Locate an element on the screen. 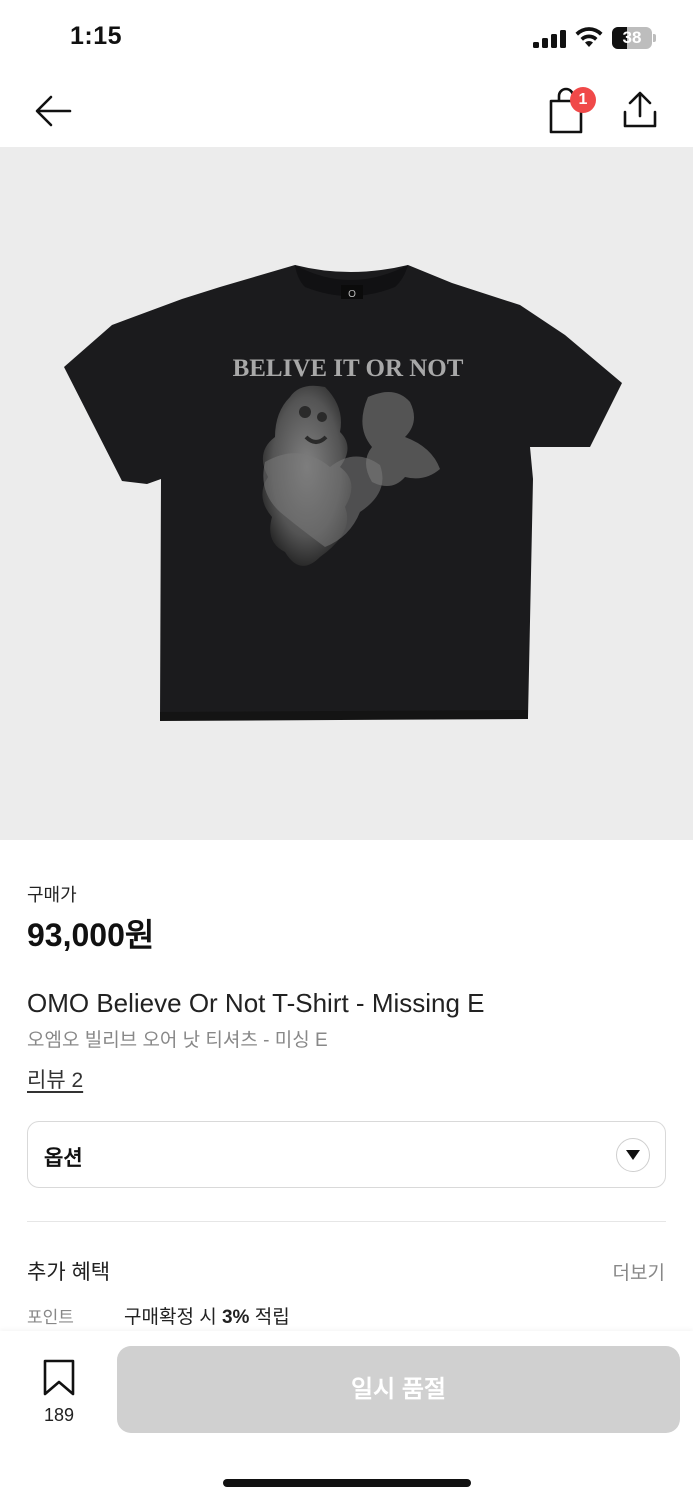  back-button is located at coordinates (53, 111).